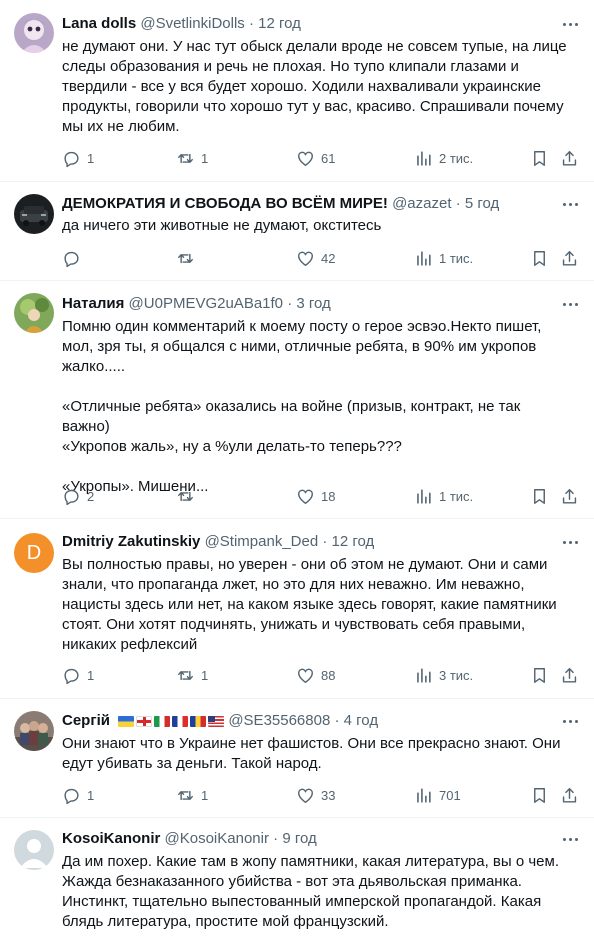 This screenshot has height=937, width=594. What do you see at coordinates (328, 158) in the screenshot?
I see `like-count: 61` at bounding box center [328, 158].